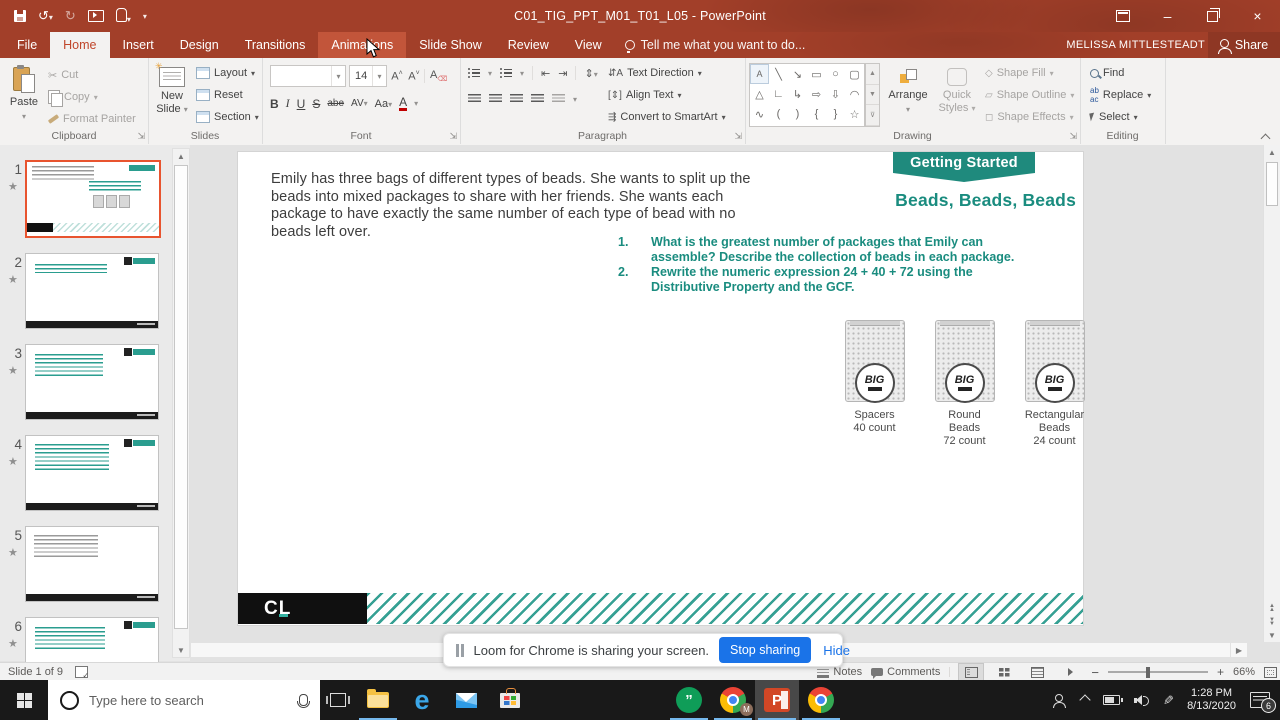  Describe the element at coordinates (1272, 621) in the screenshot. I see `next-slide-button: ▼ ▼` at that location.